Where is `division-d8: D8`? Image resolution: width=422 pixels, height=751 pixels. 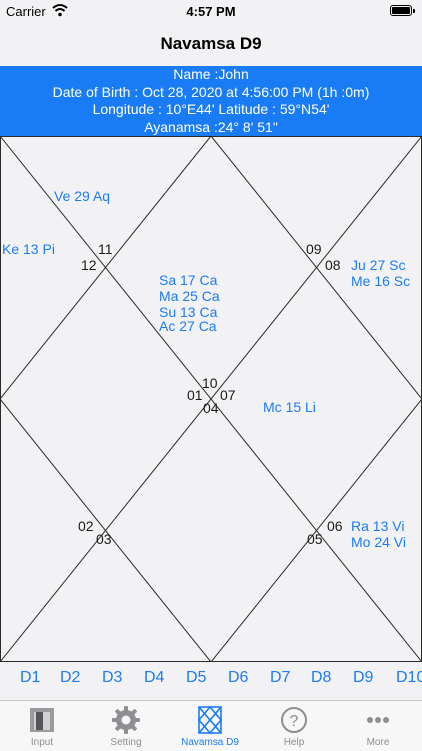 division-d8: D8 is located at coordinates (321, 678).